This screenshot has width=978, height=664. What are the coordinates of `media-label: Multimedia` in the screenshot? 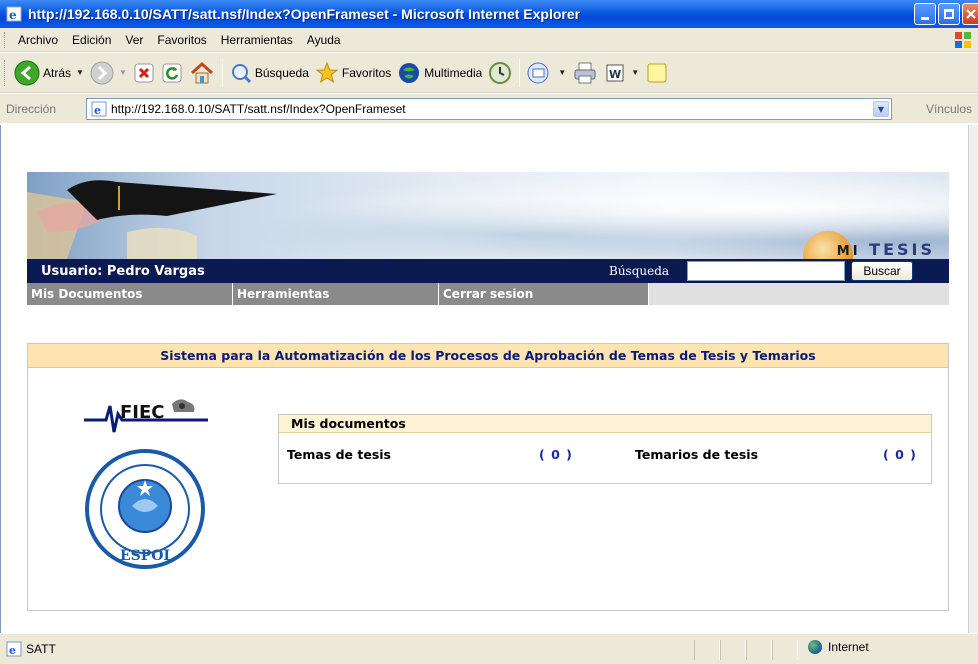 It's located at (453, 72).